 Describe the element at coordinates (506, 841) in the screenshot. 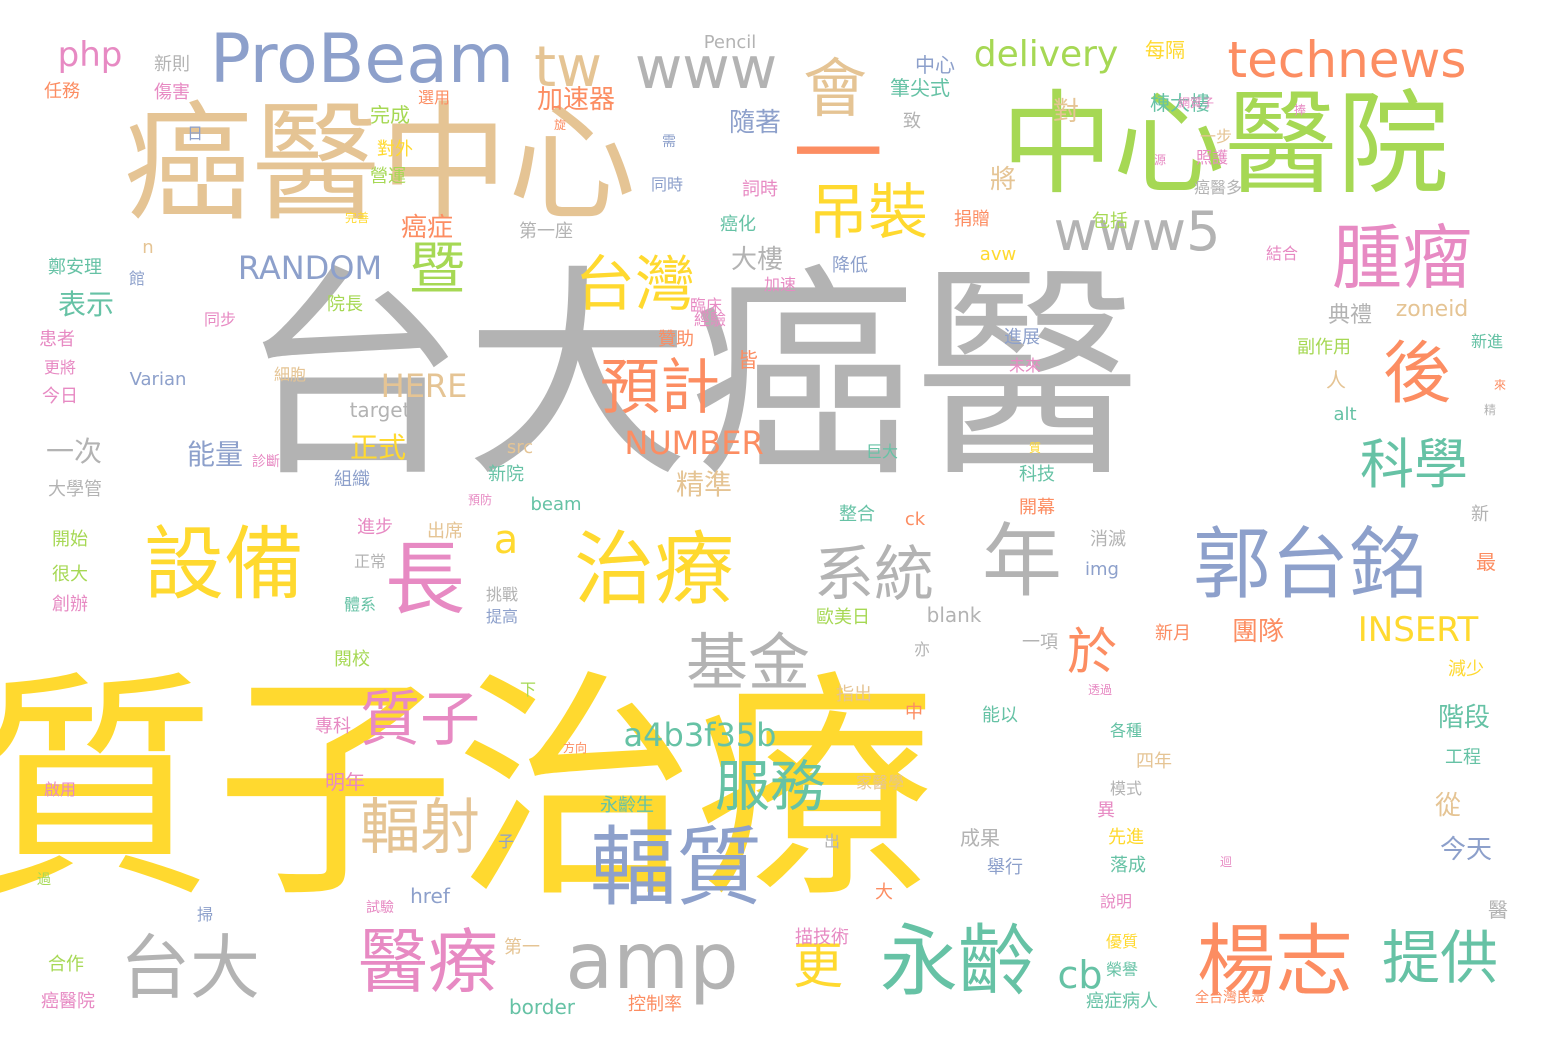

I see `word-cloud-word: 子` at that location.